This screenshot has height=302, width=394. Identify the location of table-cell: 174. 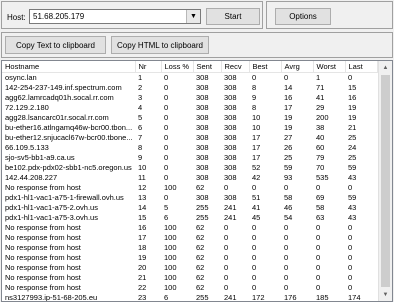
(354, 297).